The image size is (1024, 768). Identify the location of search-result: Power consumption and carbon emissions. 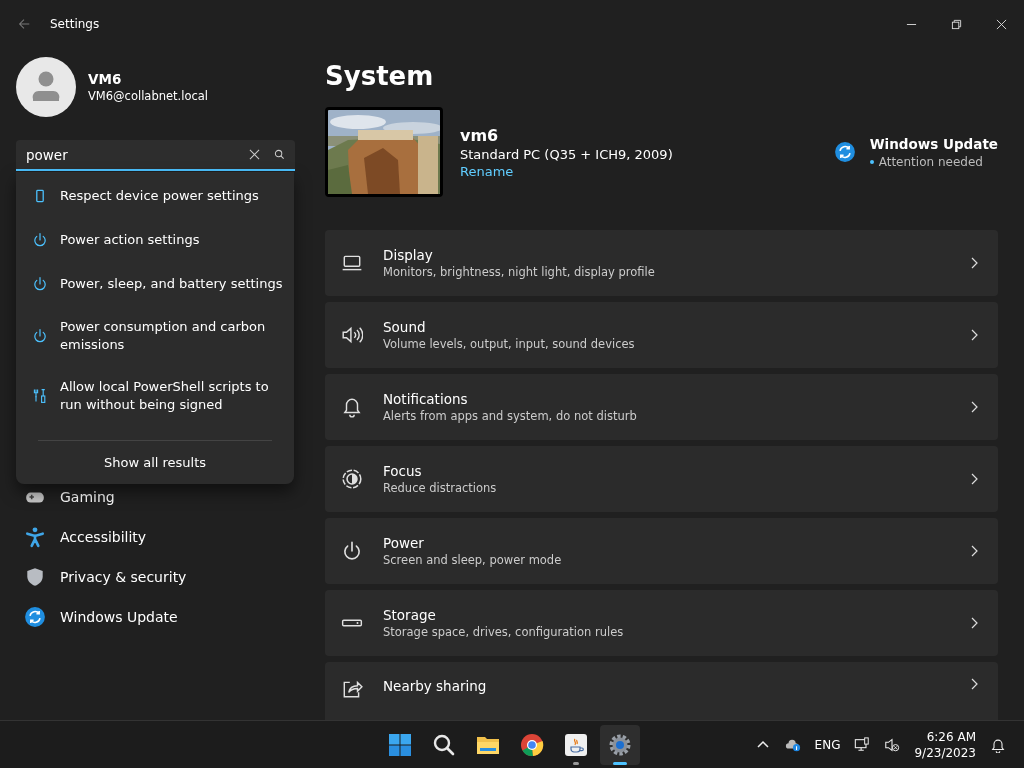
(155, 336).